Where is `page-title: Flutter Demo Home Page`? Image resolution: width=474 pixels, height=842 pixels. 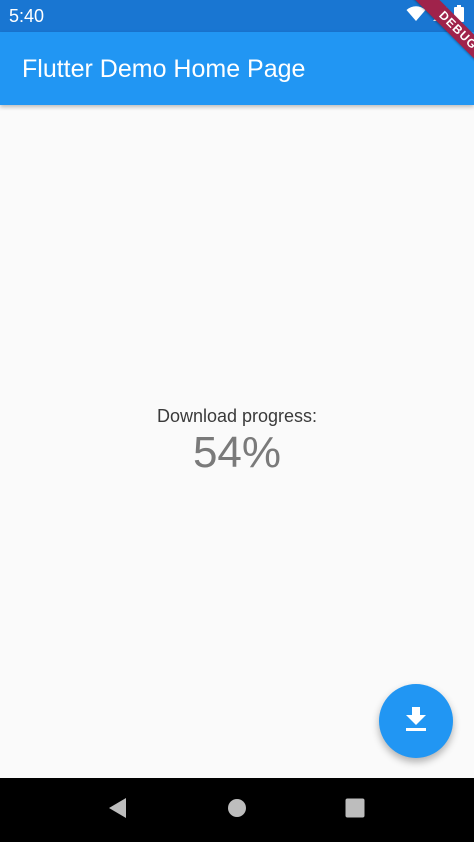 page-title: Flutter Demo Home Page is located at coordinates (164, 69).